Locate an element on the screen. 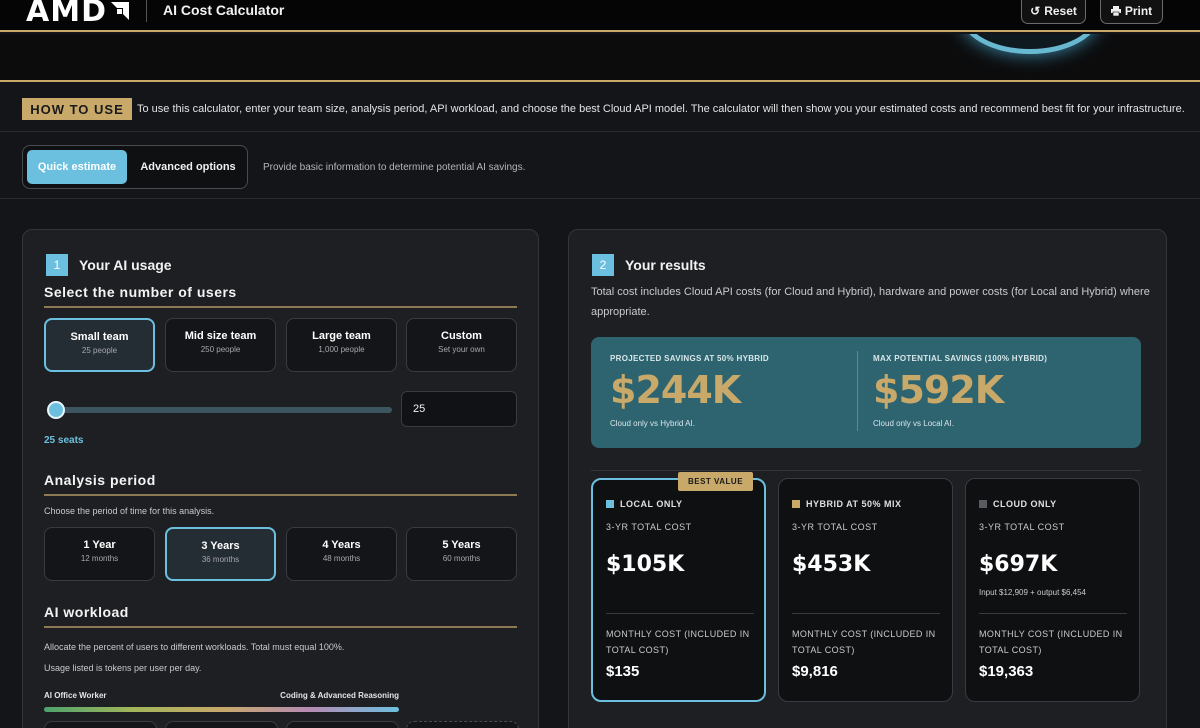 The width and height of the screenshot is (1200, 728). workload-card-add is located at coordinates (462, 724).